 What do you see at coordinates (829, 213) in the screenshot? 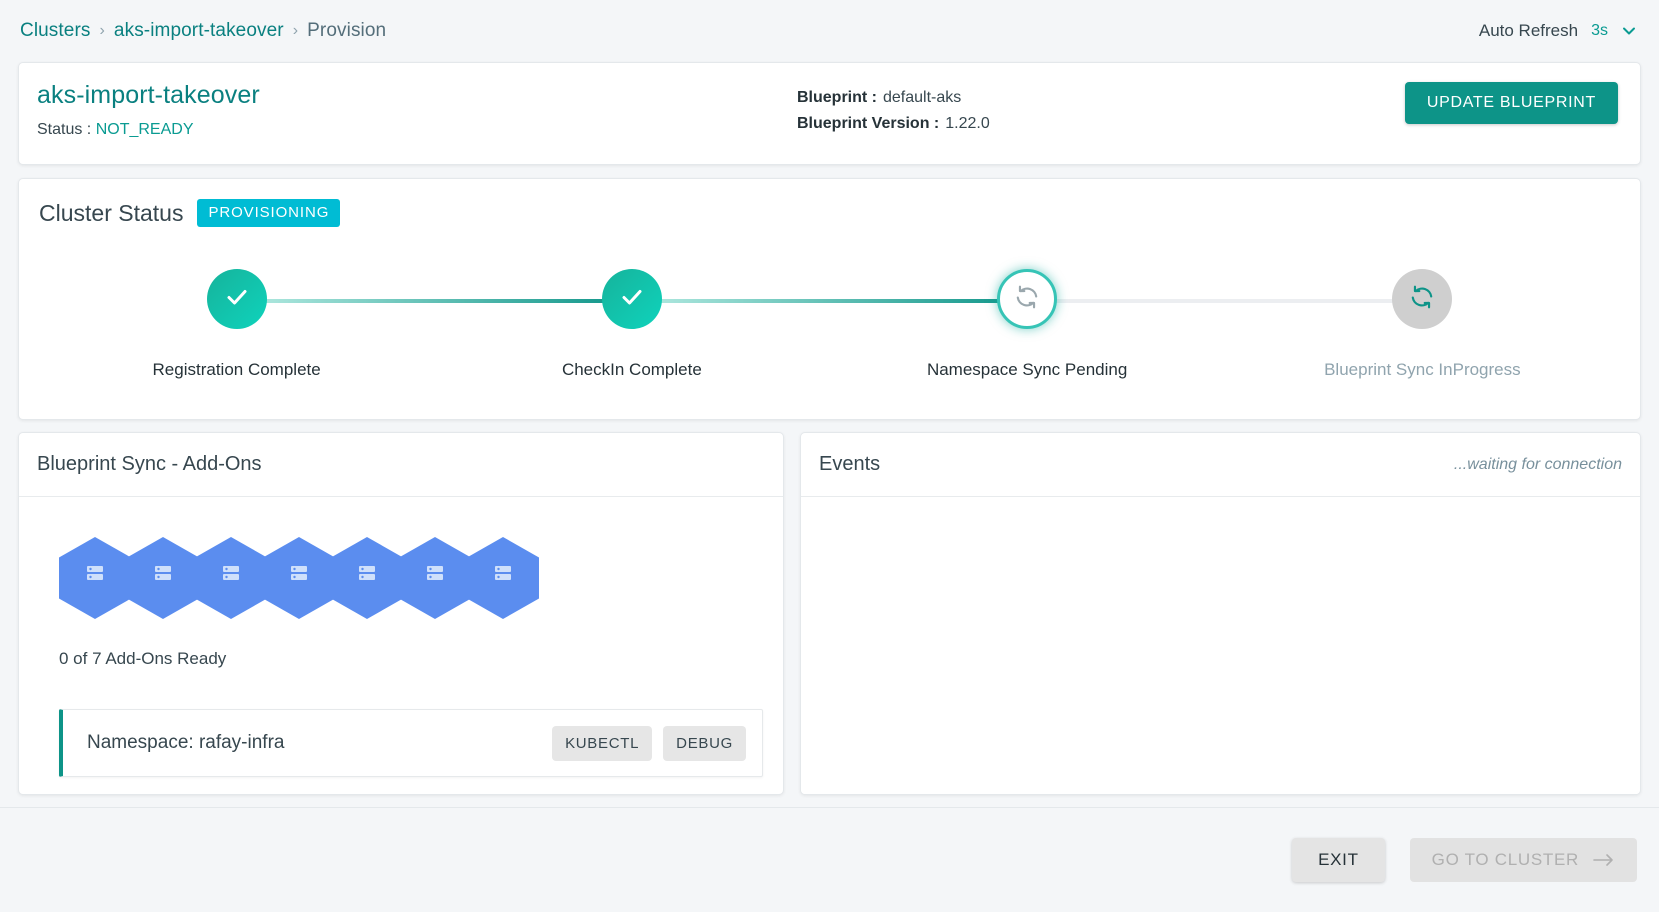
I see `cluster-status-header: Cluster Status PROVISIONING` at bounding box center [829, 213].